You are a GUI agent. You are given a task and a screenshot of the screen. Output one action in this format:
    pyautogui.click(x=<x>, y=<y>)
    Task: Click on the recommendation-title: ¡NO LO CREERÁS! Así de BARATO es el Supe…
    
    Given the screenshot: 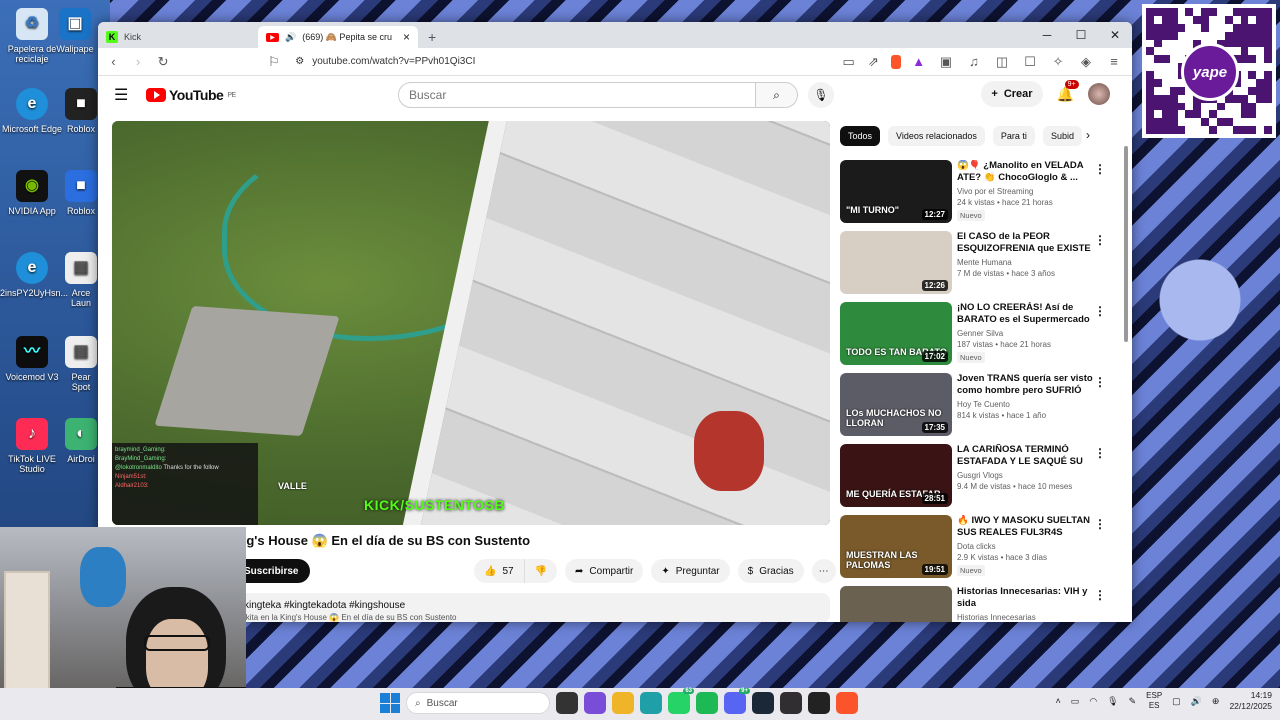 What is the action you would take?
    pyautogui.click(x=1025, y=314)
    